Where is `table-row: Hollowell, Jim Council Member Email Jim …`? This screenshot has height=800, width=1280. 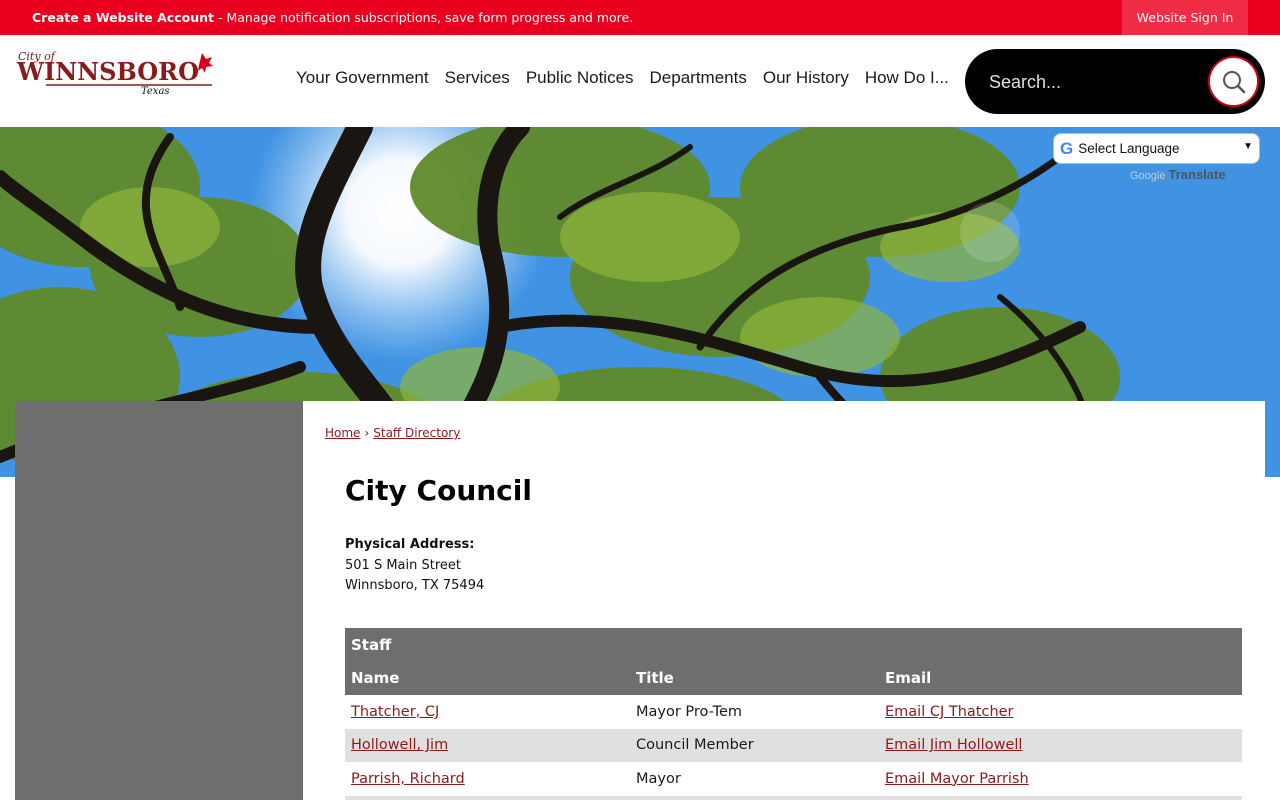
table-row: Hollowell, Jim Council Member Email Jim … is located at coordinates (793, 745).